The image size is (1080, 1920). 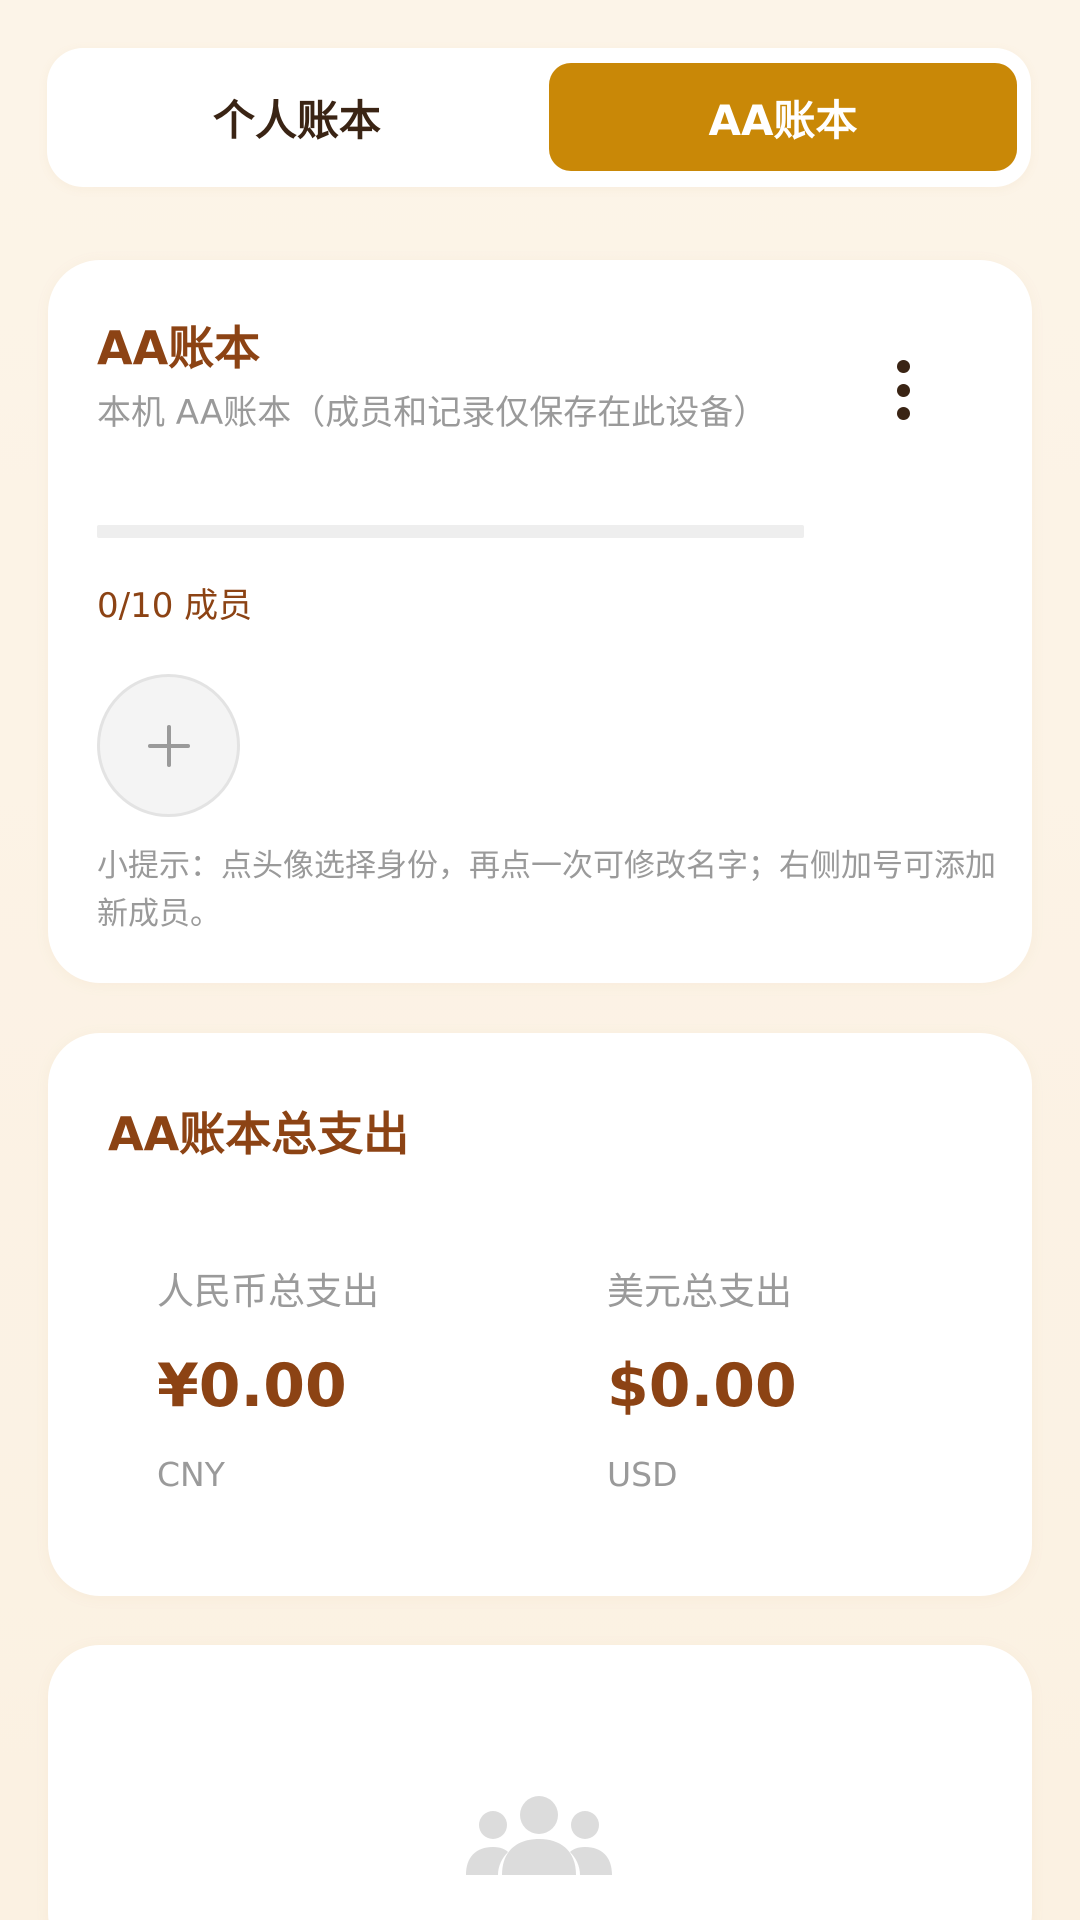 What do you see at coordinates (450, 531) in the screenshot?
I see `member-progress-bar` at bounding box center [450, 531].